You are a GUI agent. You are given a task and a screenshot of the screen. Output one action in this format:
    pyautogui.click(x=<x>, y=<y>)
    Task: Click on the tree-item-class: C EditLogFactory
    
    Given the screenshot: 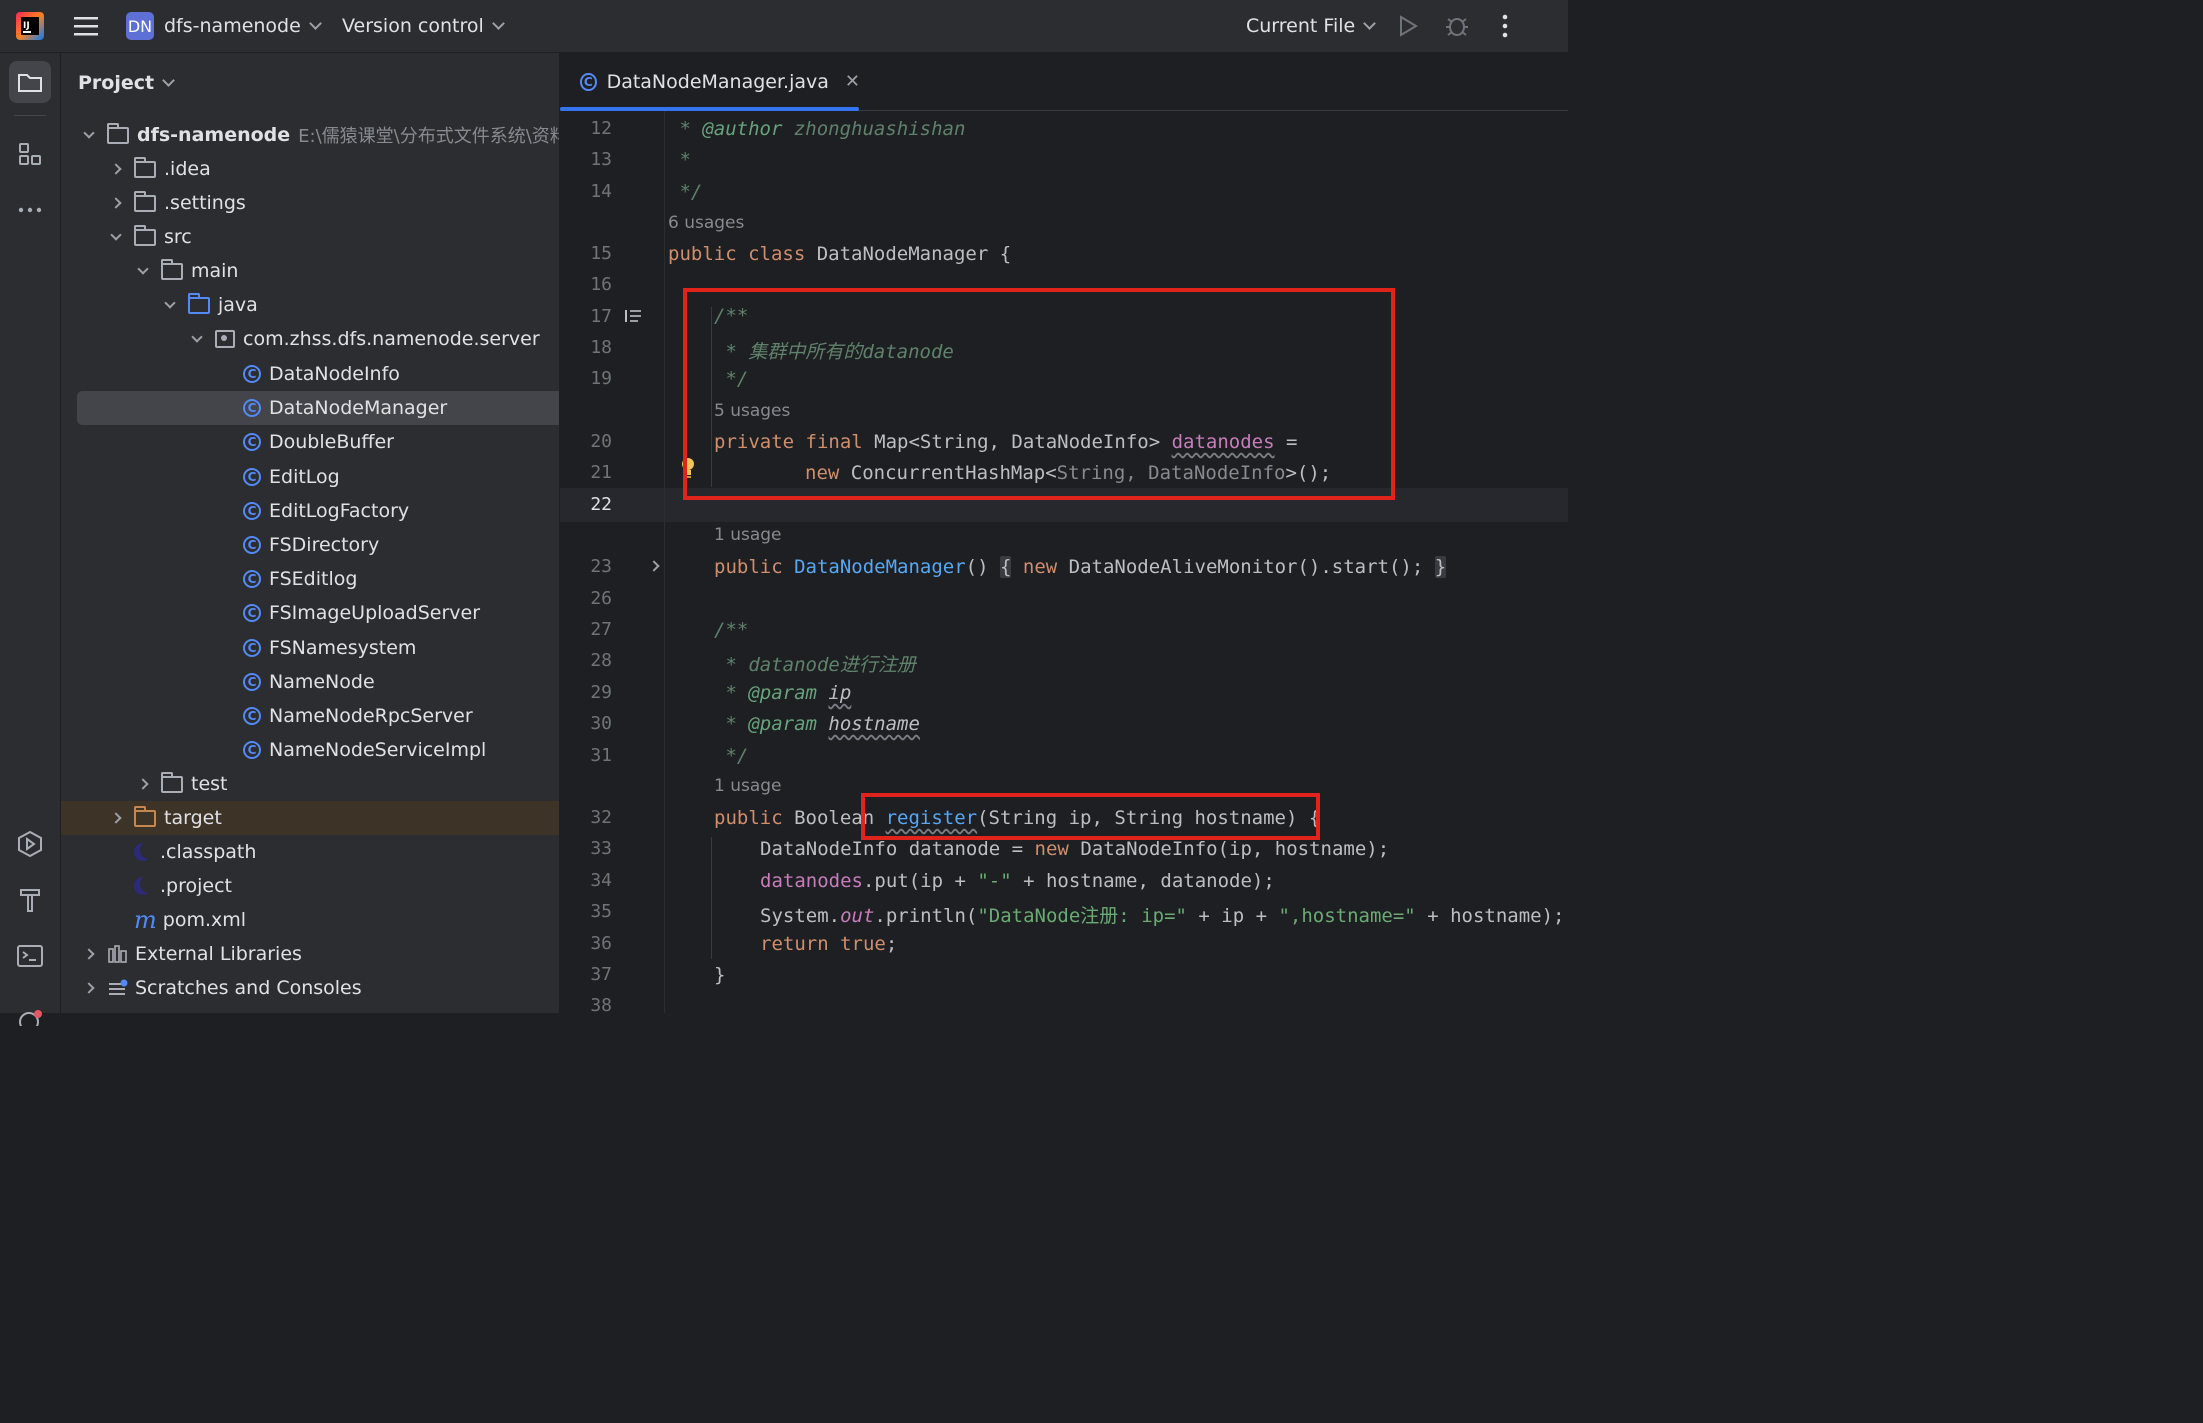 What is the action you would take?
    pyautogui.click(x=310, y=511)
    